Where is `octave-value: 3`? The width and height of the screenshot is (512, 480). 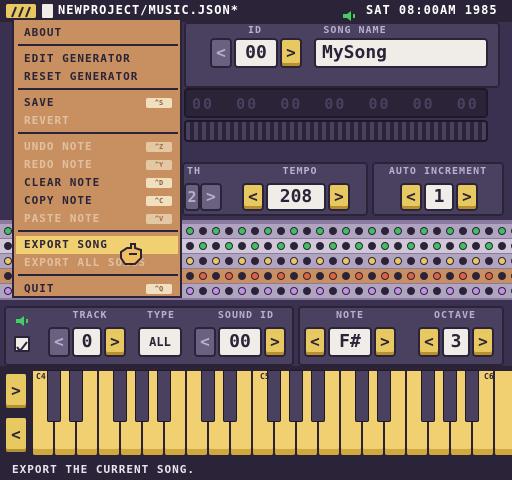 octave-value: 3 is located at coordinates (456, 342).